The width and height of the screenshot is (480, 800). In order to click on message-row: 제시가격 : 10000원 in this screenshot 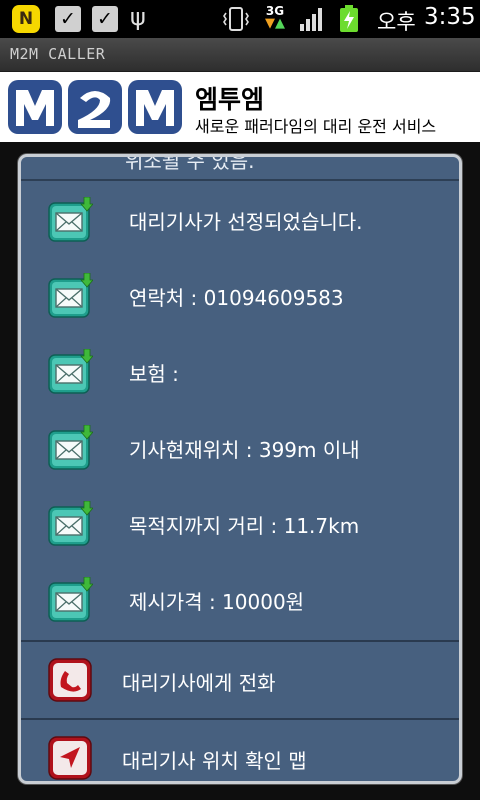, I will do `click(240, 599)`.